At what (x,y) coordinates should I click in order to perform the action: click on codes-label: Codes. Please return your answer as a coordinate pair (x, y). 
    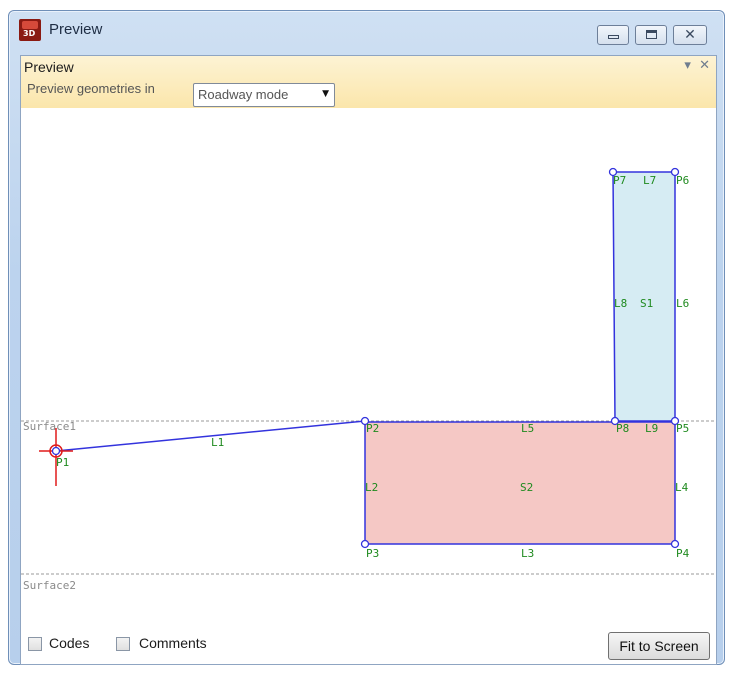
    Looking at the image, I should click on (69, 643).